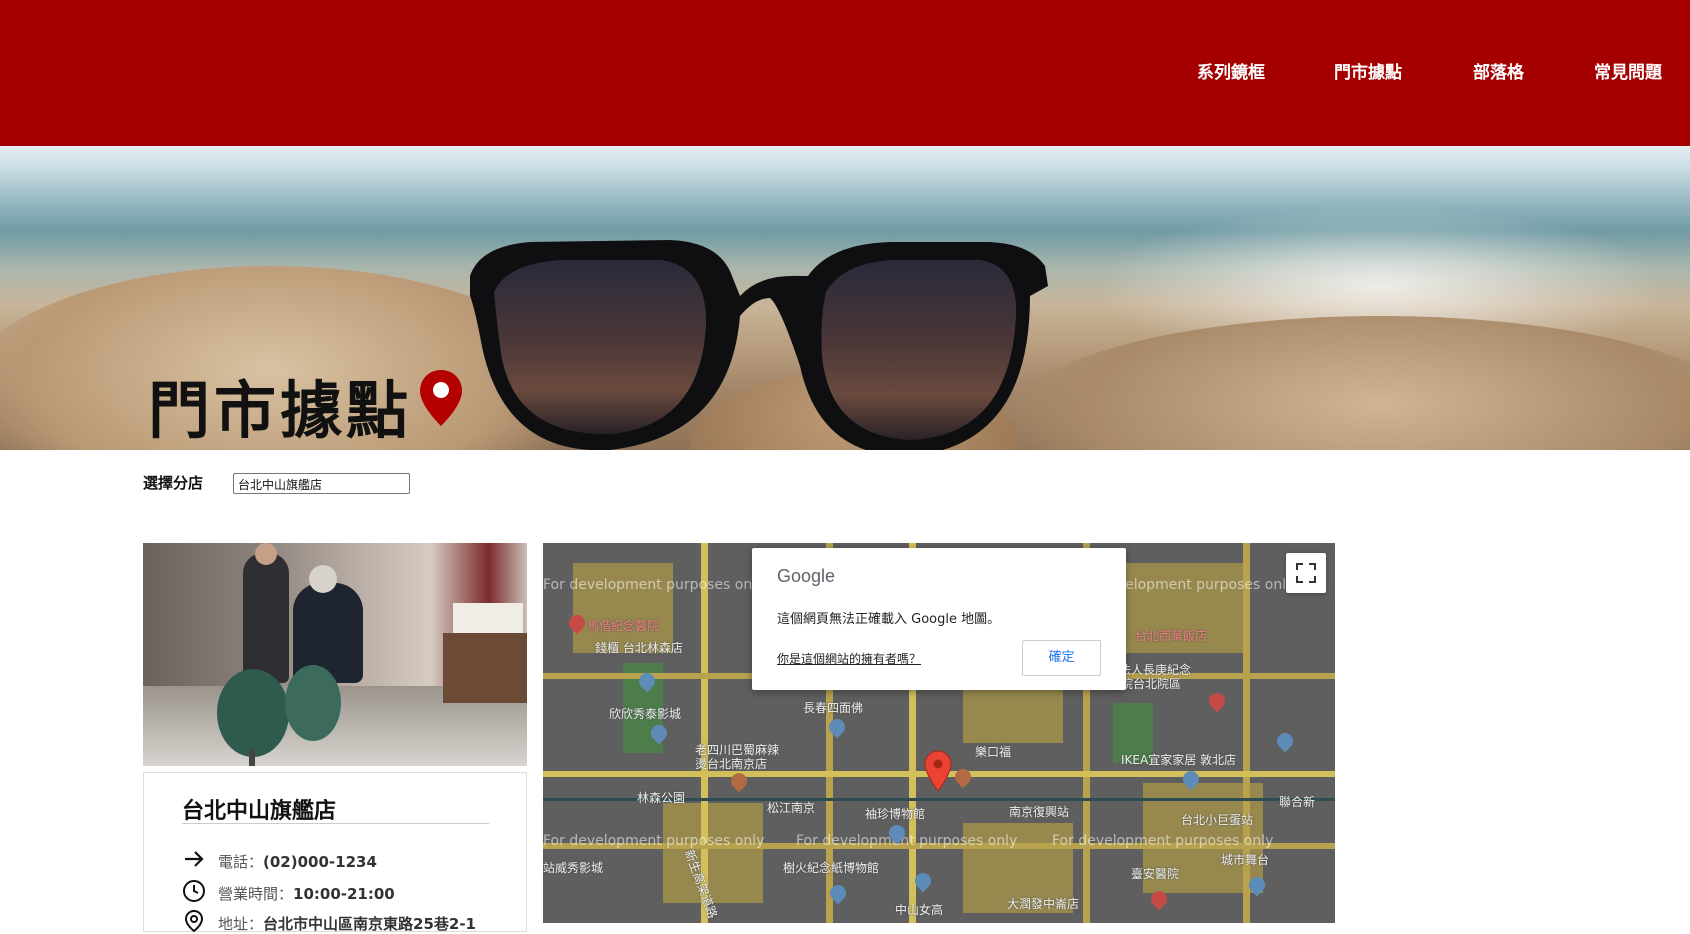 This screenshot has height=934, width=1690. What do you see at coordinates (963, 777) in the screenshot?
I see `restaurant-marker-icon` at bounding box center [963, 777].